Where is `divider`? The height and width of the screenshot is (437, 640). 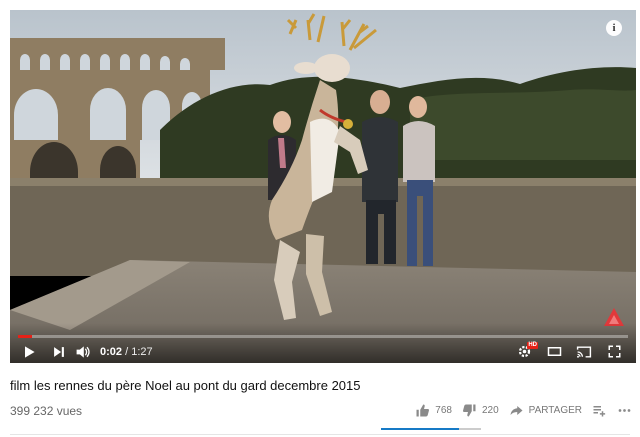 divider is located at coordinates (320, 434).